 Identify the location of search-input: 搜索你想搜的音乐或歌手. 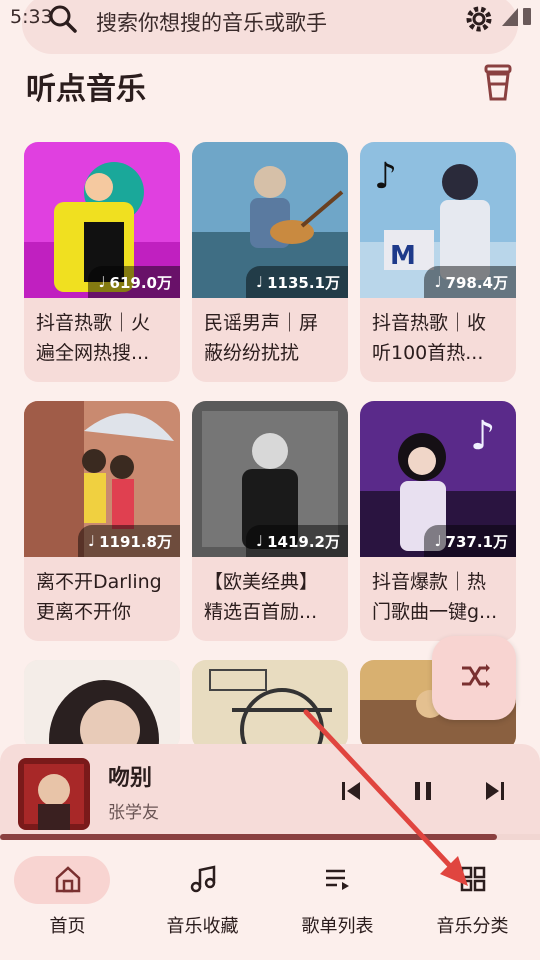
(211, 22).